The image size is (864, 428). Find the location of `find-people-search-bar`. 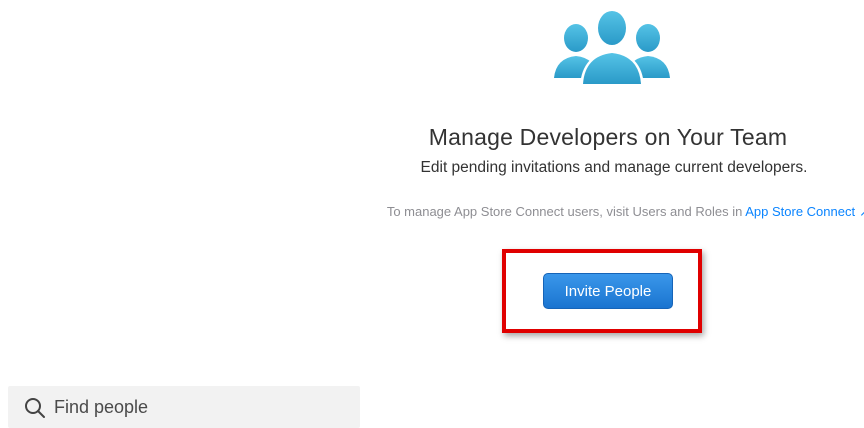

find-people-search-bar is located at coordinates (184, 407).